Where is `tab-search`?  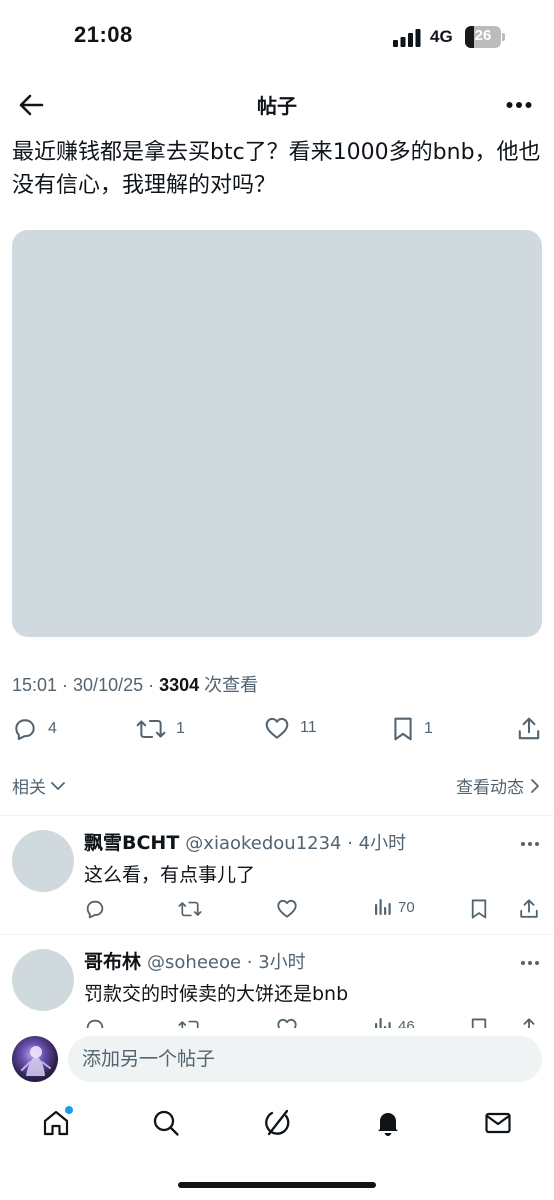
tab-search is located at coordinates (166, 1123).